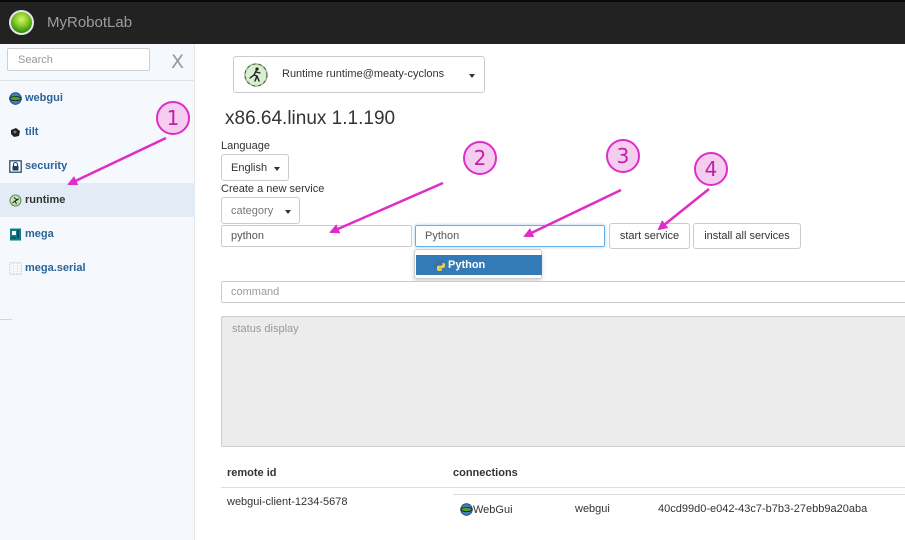 The height and width of the screenshot is (540, 905). What do you see at coordinates (44, 98) in the screenshot?
I see `sidebar-item-label: webgui` at bounding box center [44, 98].